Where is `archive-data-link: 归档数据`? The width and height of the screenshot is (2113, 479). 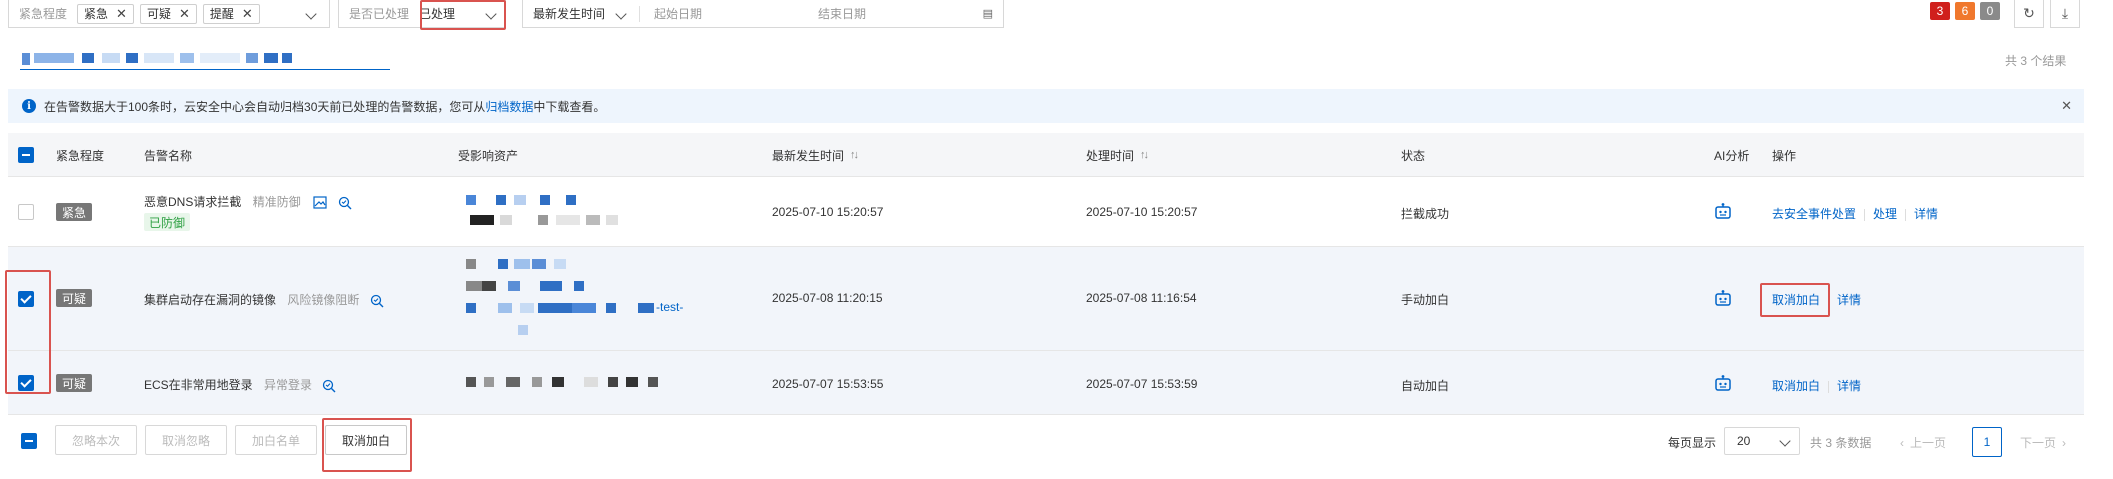 archive-data-link: 归档数据 is located at coordinates (509, 106).